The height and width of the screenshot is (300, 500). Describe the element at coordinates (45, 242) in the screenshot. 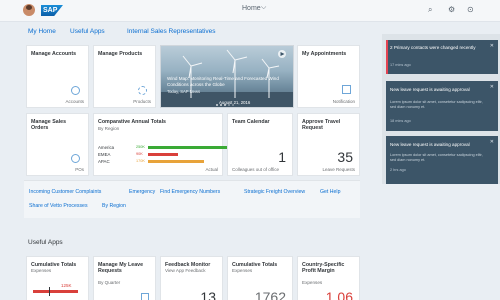

I see `section-title-useful-apps: Useful Apps` at that location.